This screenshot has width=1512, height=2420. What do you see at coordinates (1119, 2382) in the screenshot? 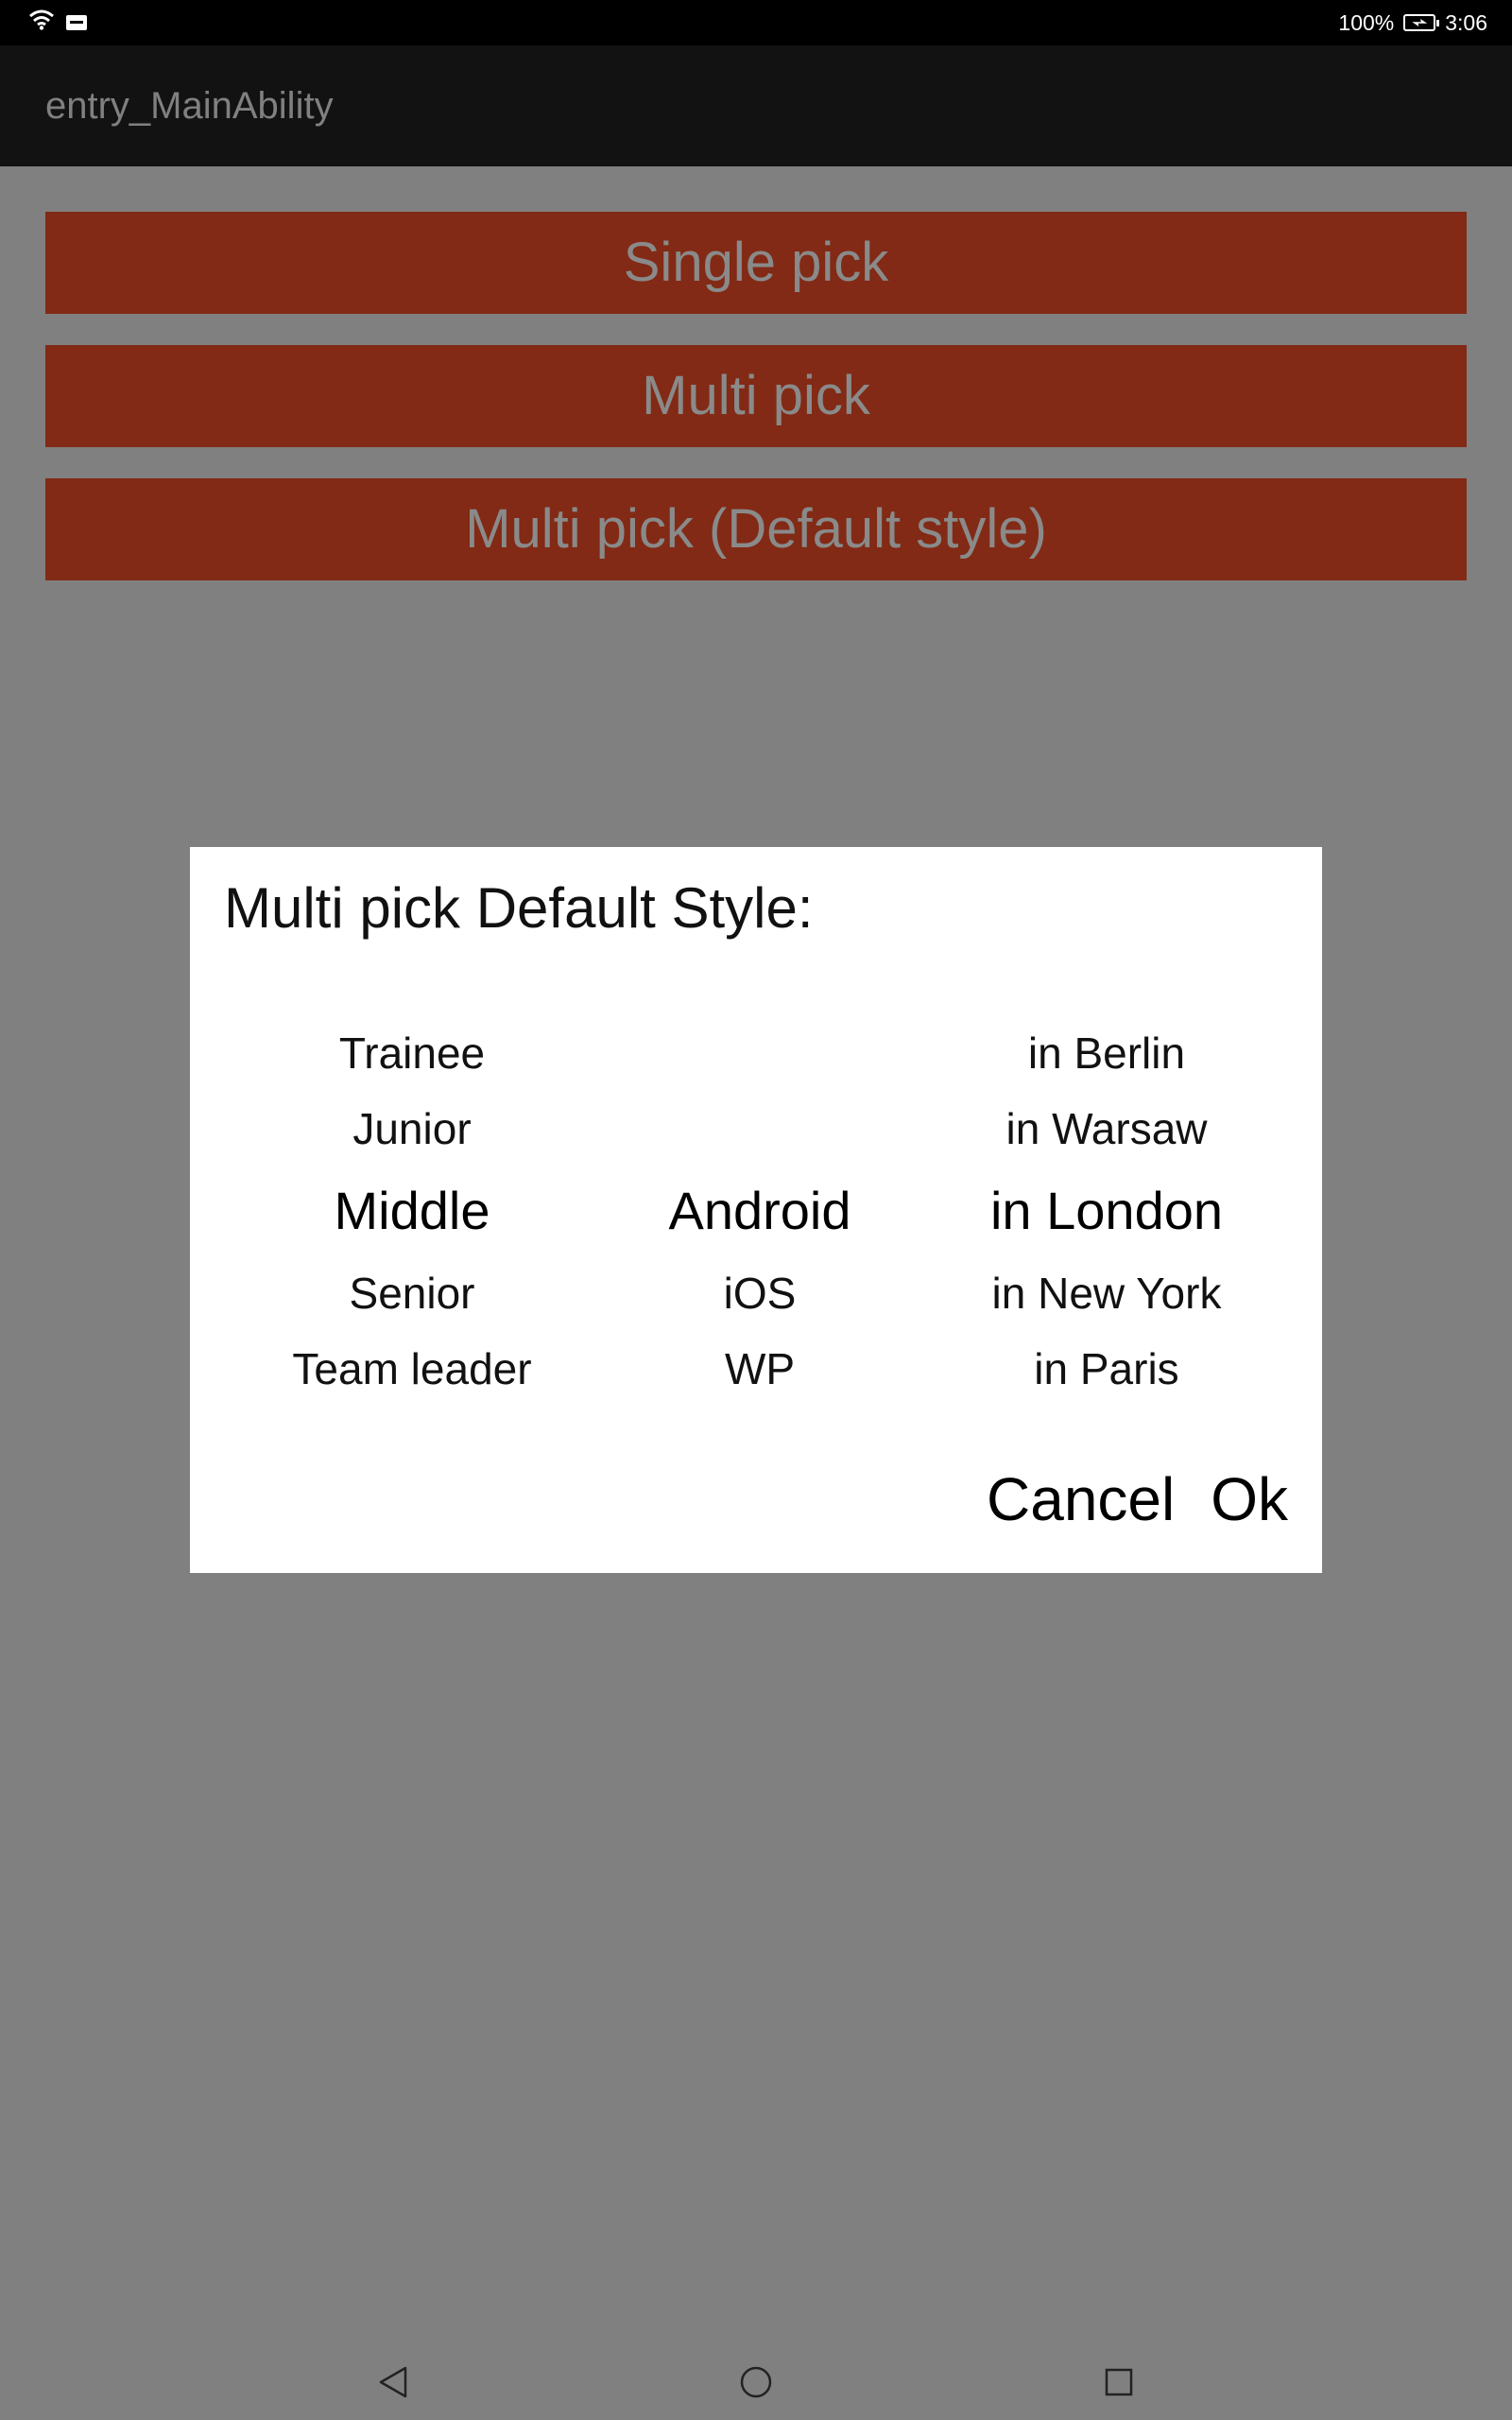
I see `recents-icon` at bounding box center [1119, 2382].